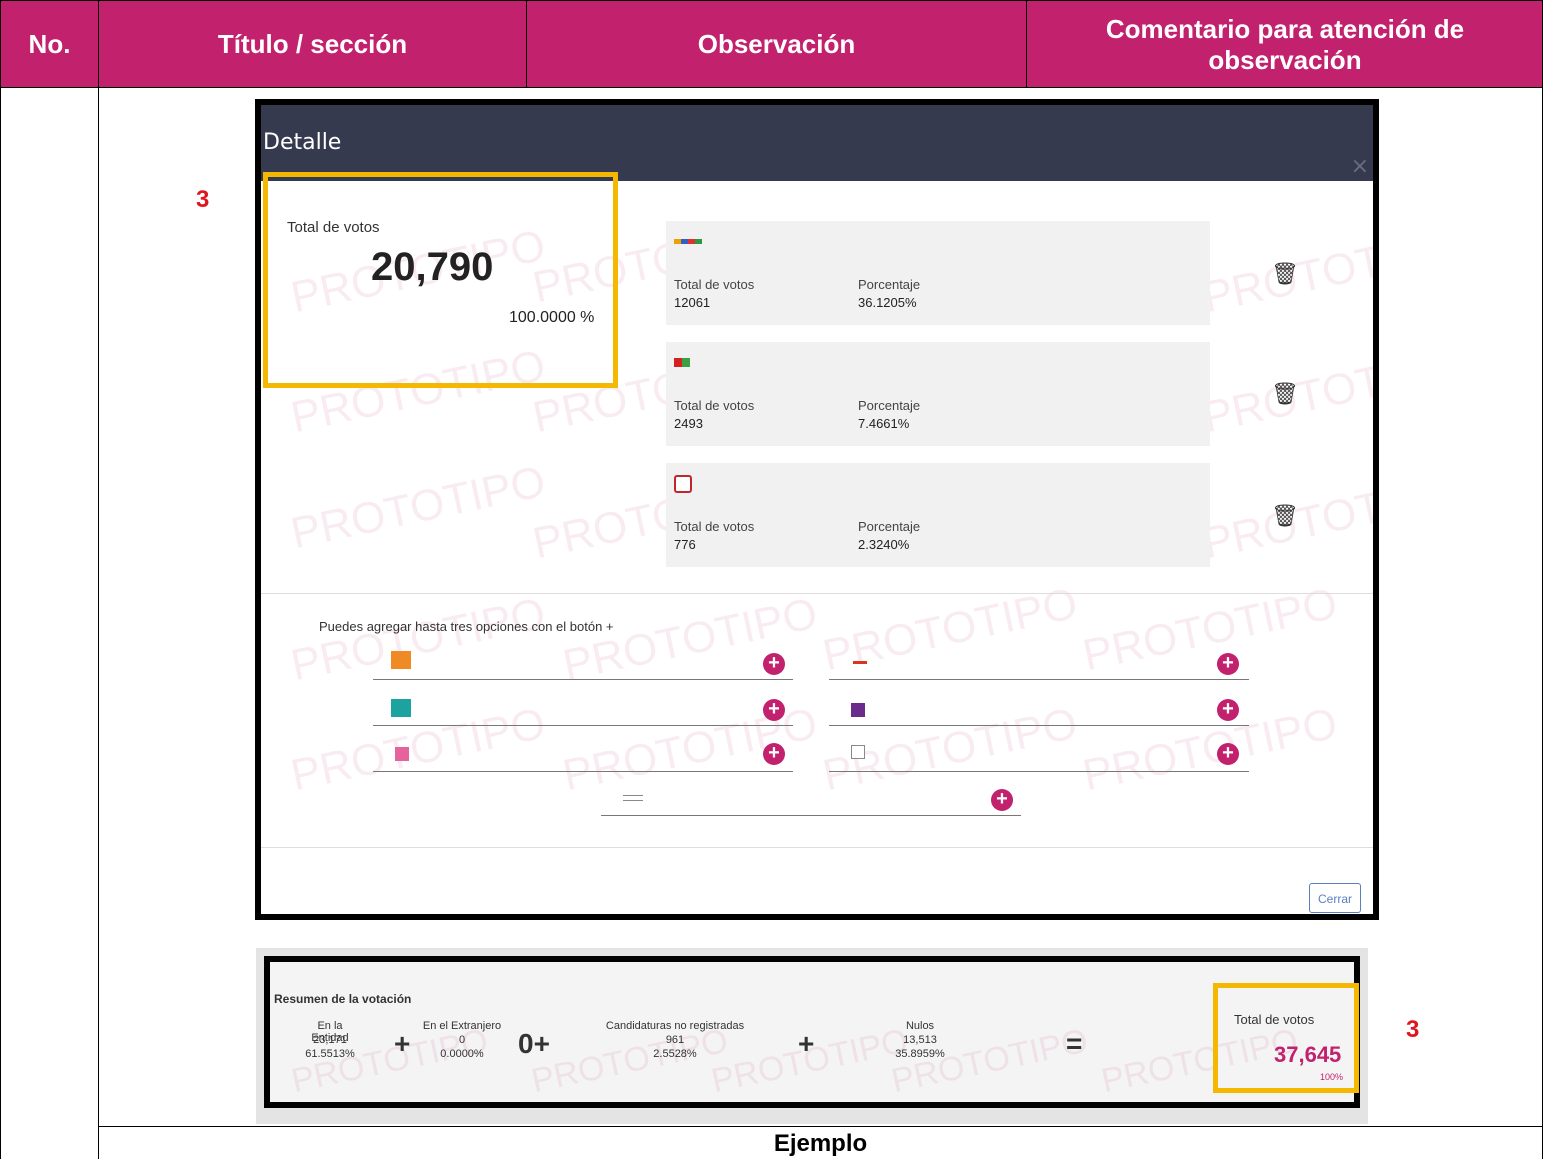  I want to click on party-card: Total de votos 12061 Porcentaje 36.1205%, so click(938, 273).